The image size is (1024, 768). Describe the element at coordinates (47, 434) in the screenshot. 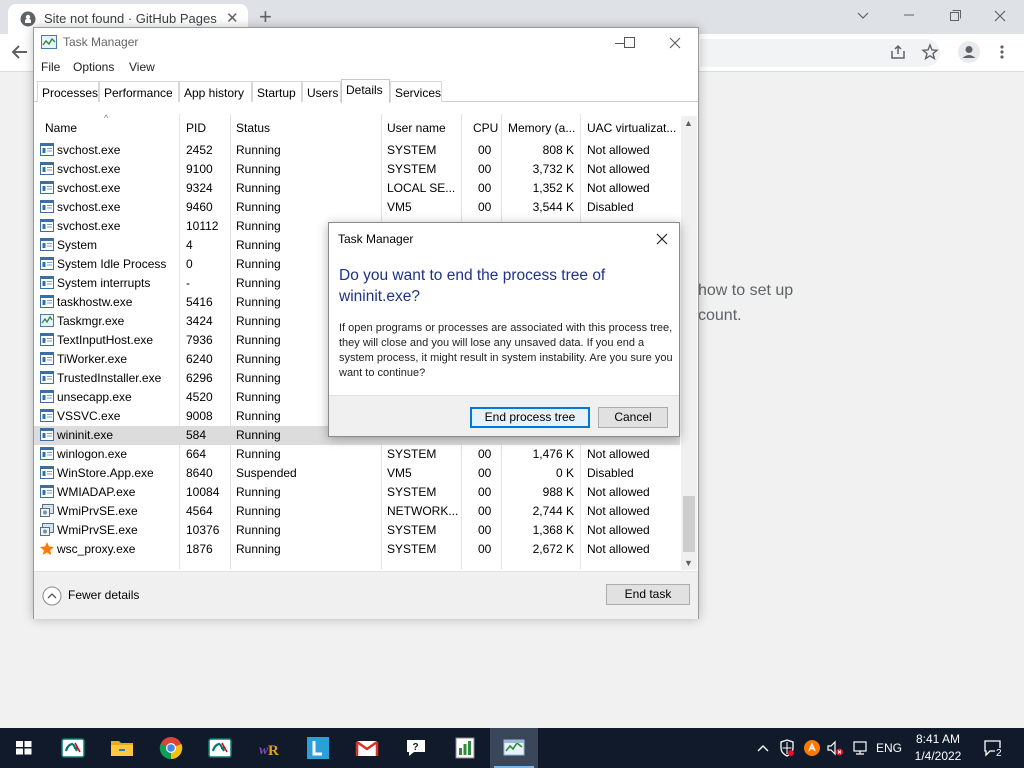

I see `process-service-icon` at that location.